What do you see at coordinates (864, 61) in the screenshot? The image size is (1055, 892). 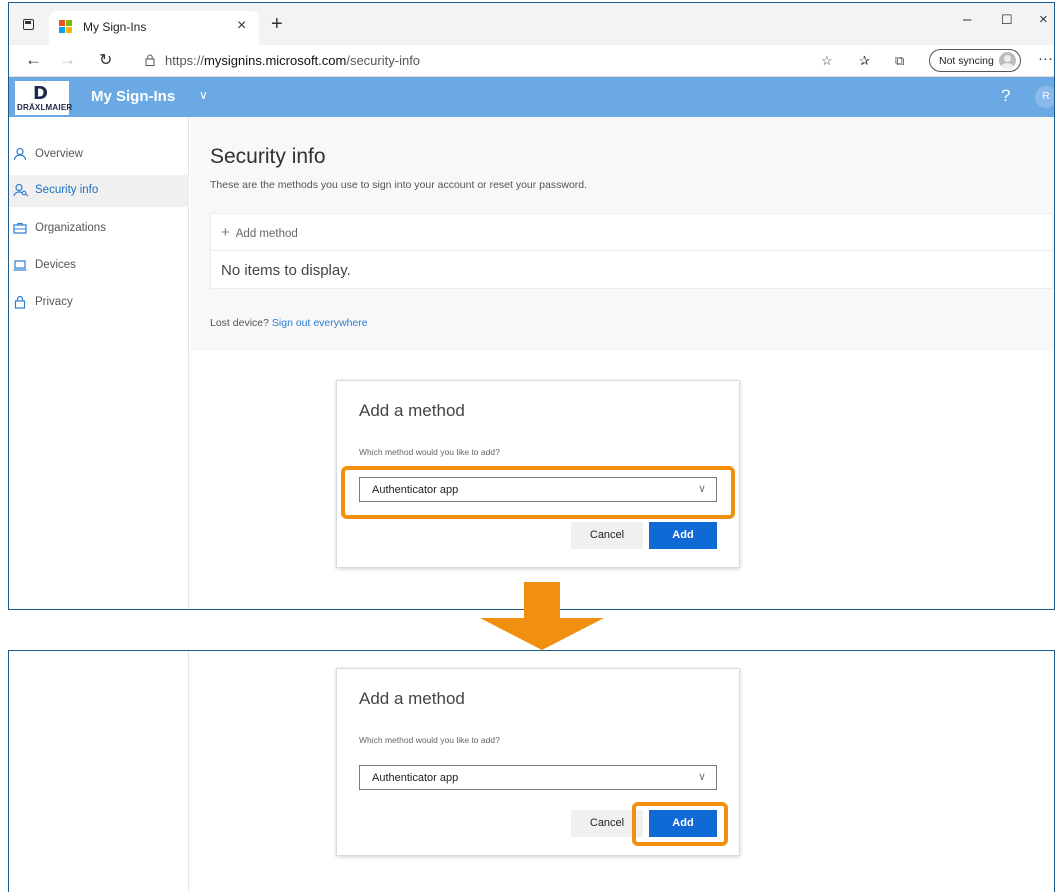 I see `favorites-list-icon: ✰` at bounding box center [864, 61].